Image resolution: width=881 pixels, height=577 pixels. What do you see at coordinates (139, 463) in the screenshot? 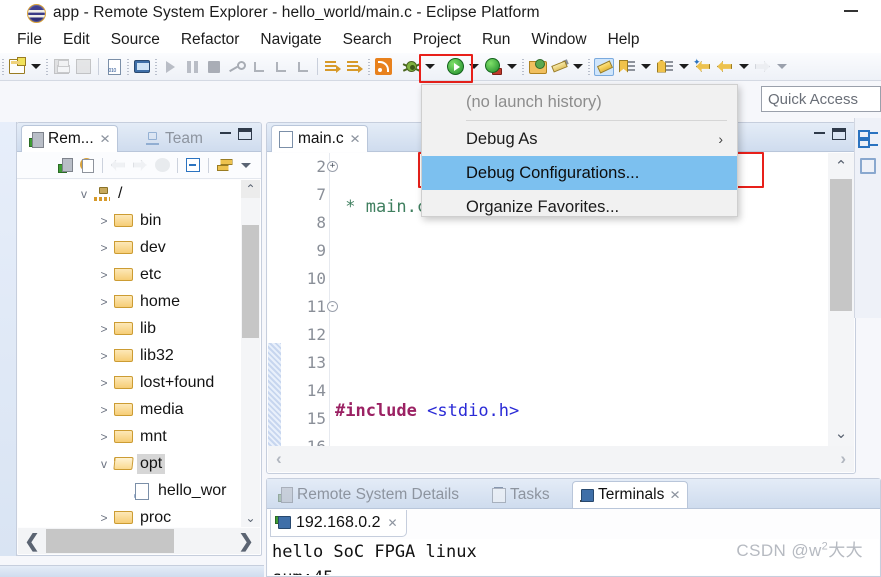
I see `tree-row-opt: v opt` at bounding box center [139, 463].